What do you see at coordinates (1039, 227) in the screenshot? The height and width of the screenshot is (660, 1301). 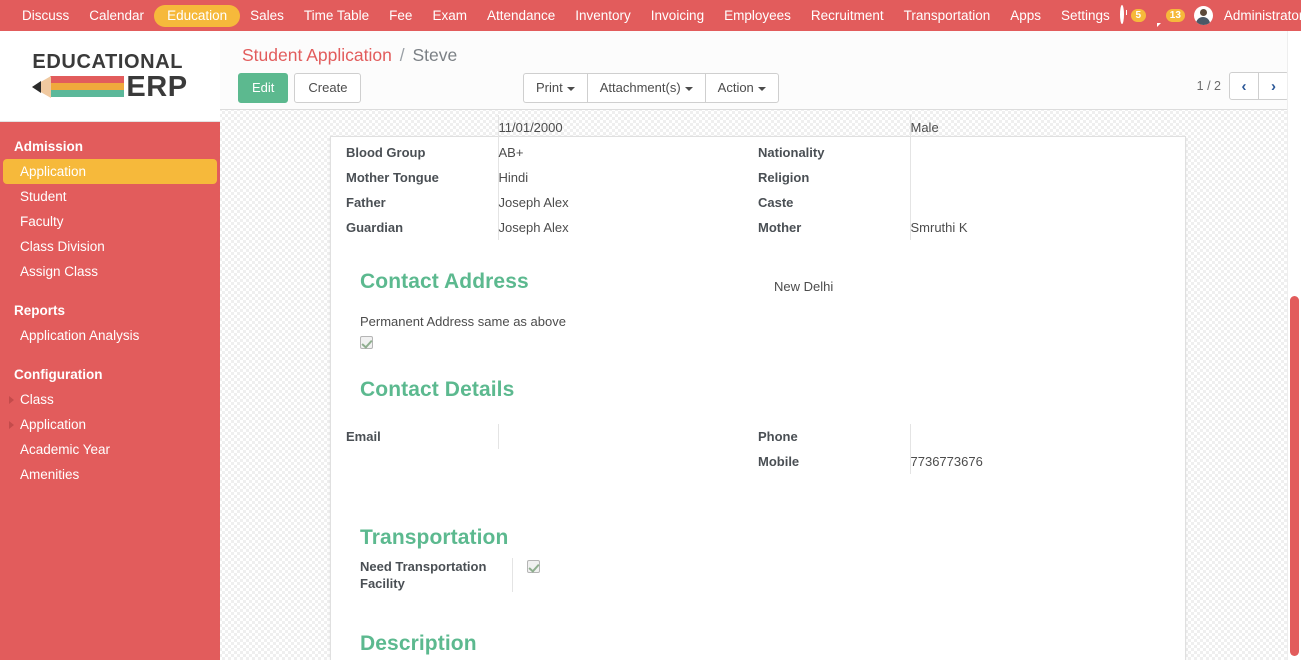 I see `field-value-mother: Smruthi K` at bounding box center [1039, 227].